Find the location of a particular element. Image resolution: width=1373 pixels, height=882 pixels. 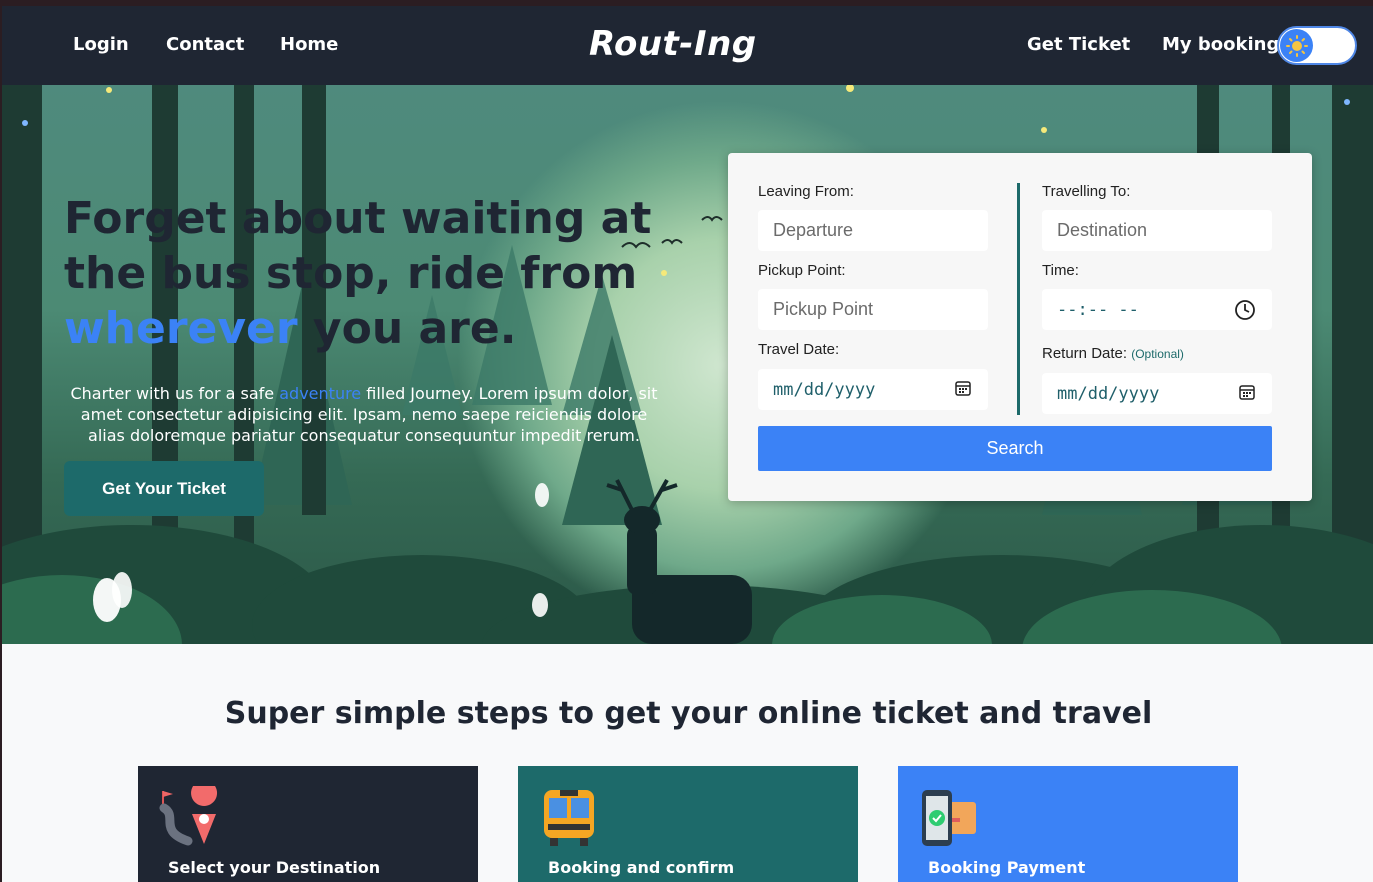

pickup-point-input: Pickup Point is located at coordinates (873, 309).